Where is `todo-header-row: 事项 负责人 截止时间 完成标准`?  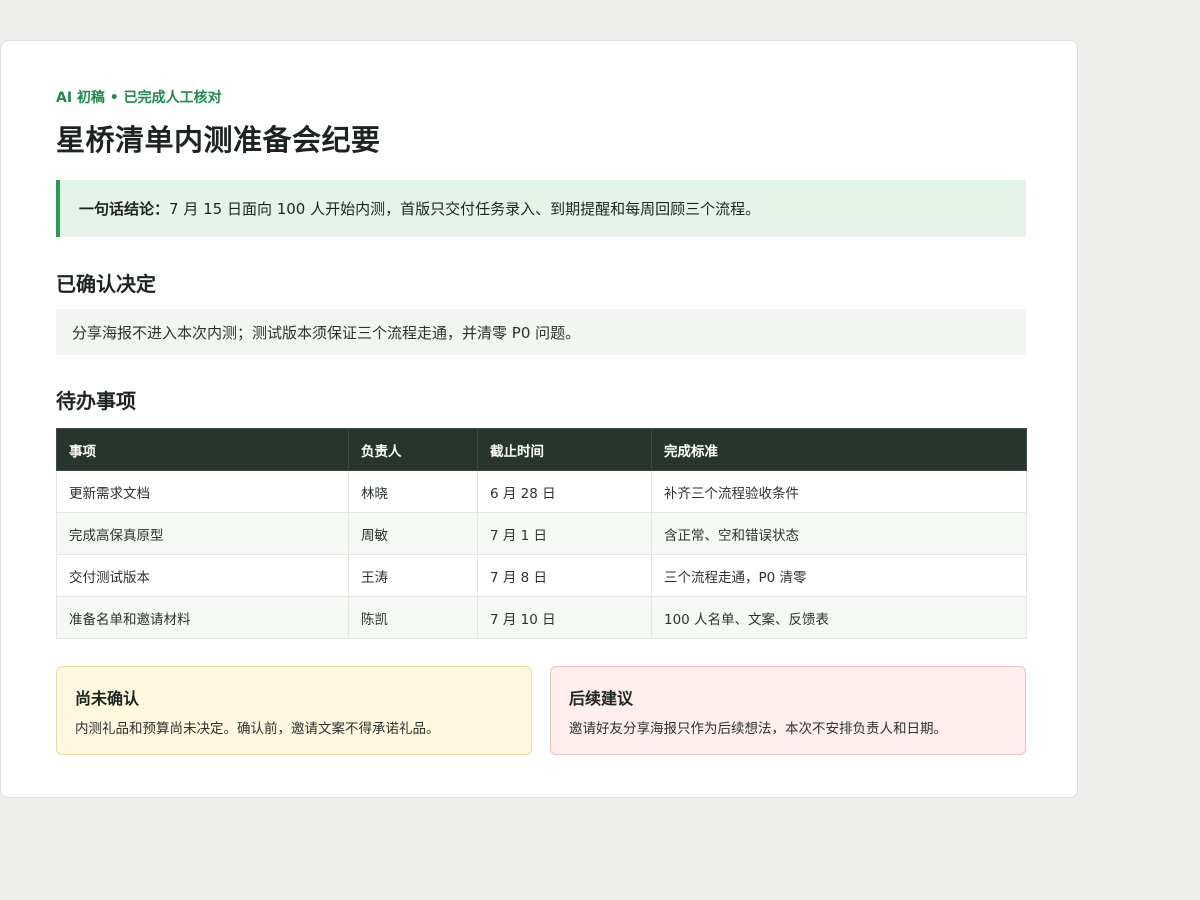 todo-header-row: 事项 负责人 截止时间 完成标准 is located at coordinates (541, 449).